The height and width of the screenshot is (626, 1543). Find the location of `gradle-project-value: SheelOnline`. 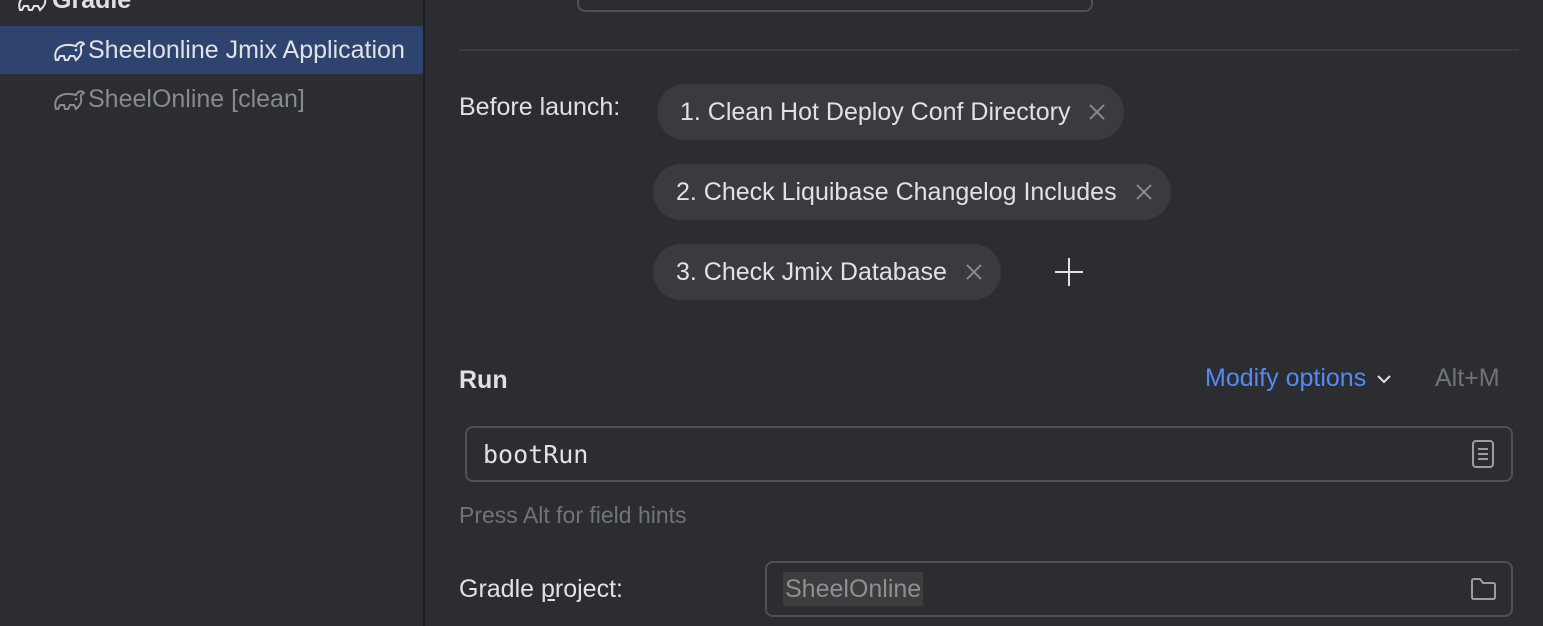

gradle-project-value: SheelOnline is located at coordinates (853, 589).